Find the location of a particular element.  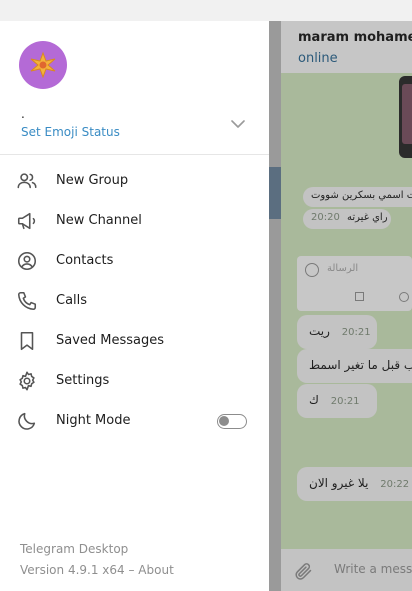

message-time: ‏20:20 is located at coordinates (325, 217).